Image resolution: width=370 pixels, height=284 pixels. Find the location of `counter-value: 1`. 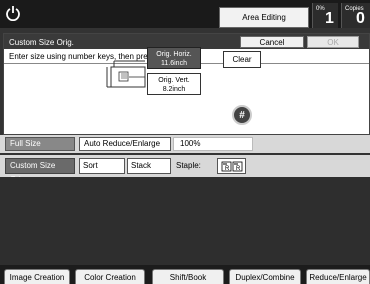

counter-value: 1 is located at coordinates (329, 18).